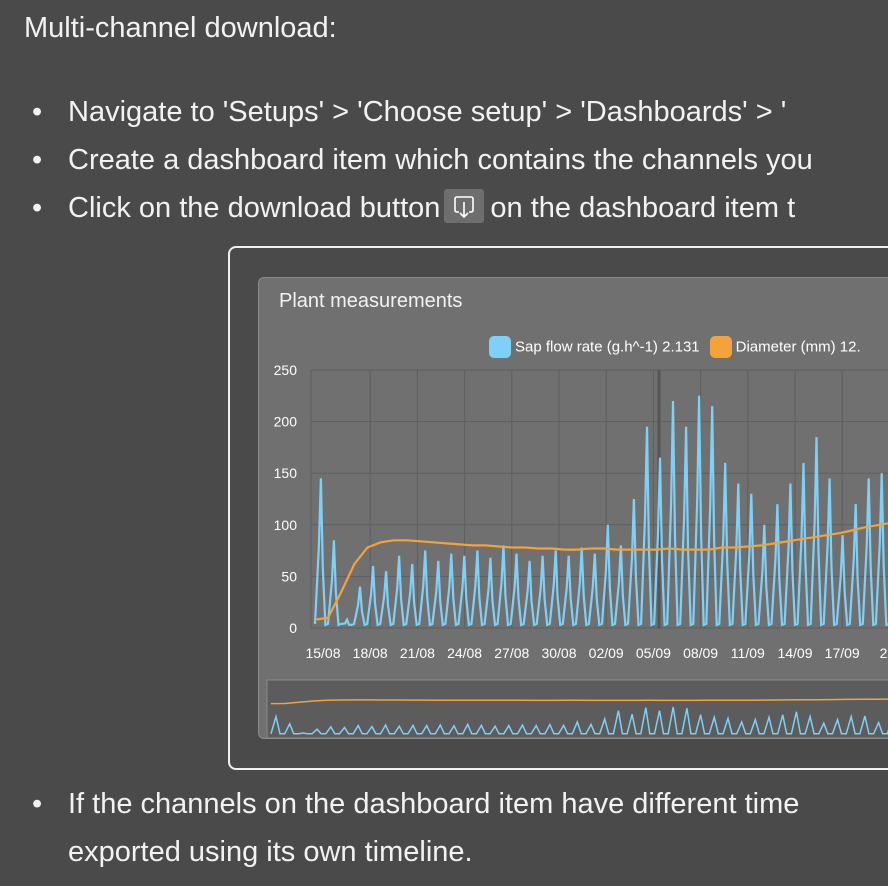 The height and width of the screenshot is (886, 888). Describe the element at coordinates (286, 525) in the screenshot. I see `y-tick-label: 100` at that location.